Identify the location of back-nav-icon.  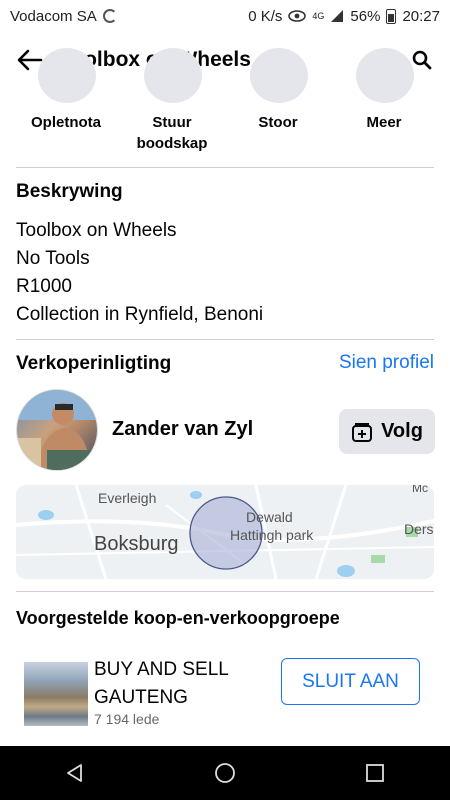
(75, 773).